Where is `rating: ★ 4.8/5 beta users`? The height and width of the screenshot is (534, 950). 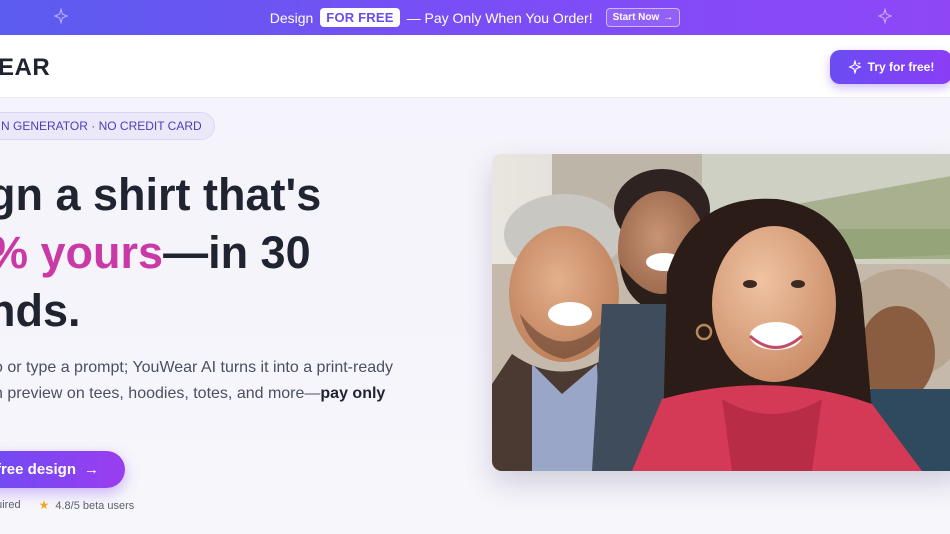 rating: ★ 4.8/5 beta users is located at coordinates (87, 505).